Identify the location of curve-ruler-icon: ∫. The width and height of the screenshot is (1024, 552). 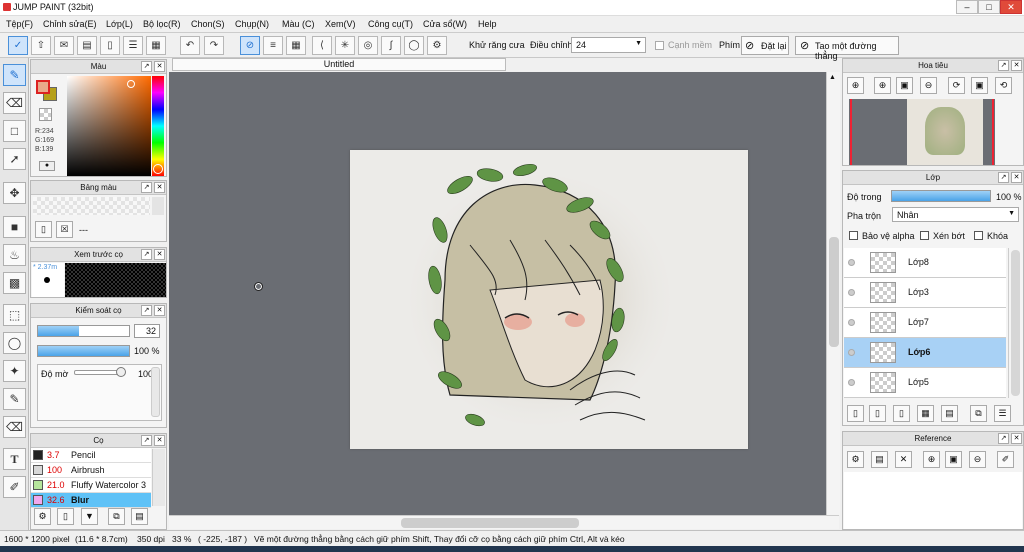
(391, 45).